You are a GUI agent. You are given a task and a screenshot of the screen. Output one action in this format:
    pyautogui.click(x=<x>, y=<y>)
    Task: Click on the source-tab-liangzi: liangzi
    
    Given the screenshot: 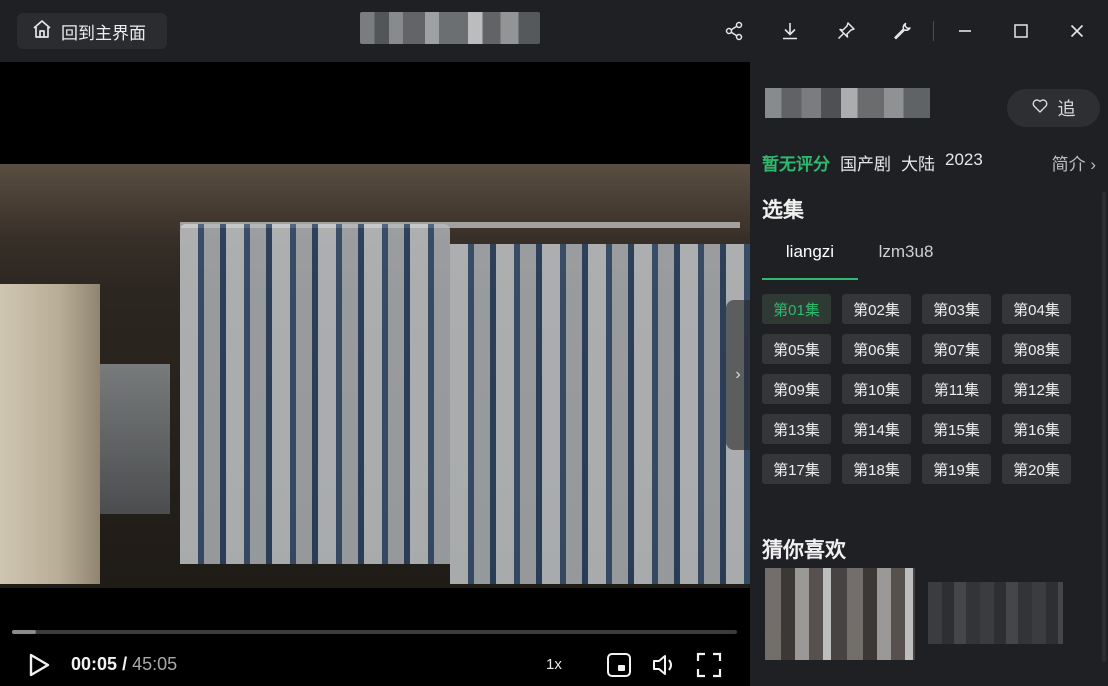 What is the action you would take?
    pyautogui.click(x=810, y=257)
    